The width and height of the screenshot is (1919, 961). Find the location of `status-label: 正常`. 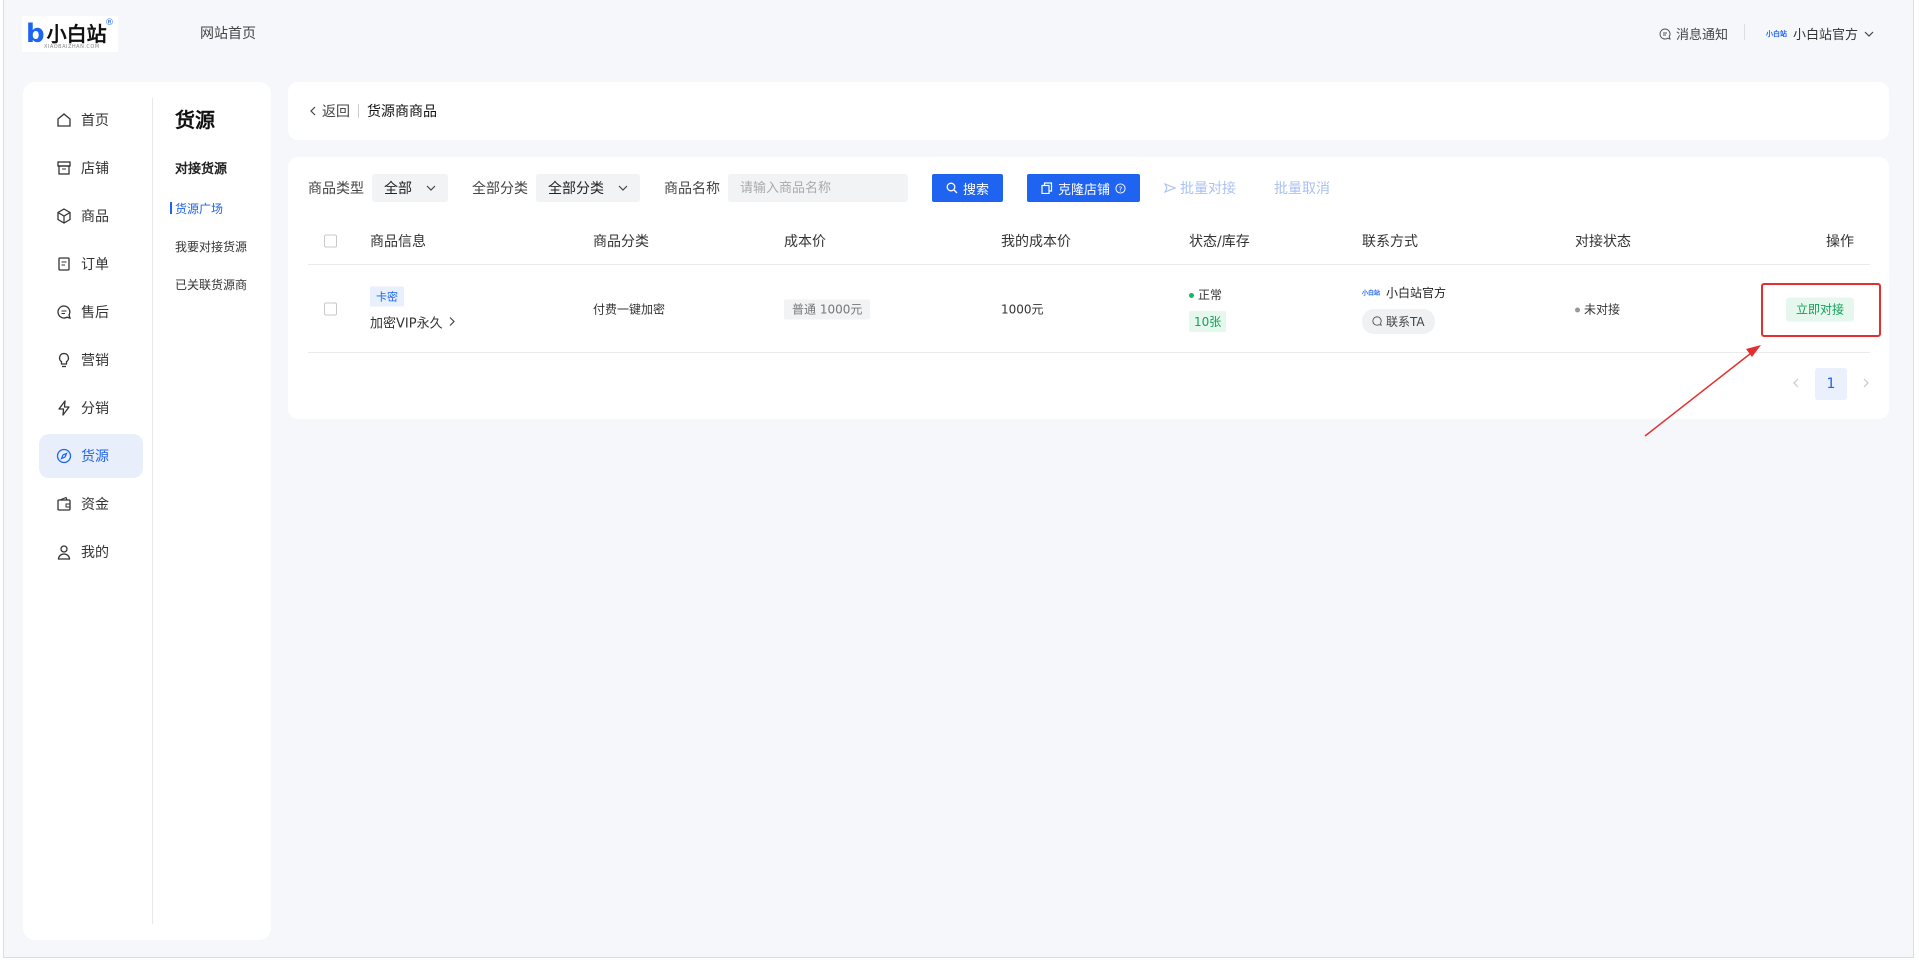

status-label: 正常 is located at coordinates (1210, 294).